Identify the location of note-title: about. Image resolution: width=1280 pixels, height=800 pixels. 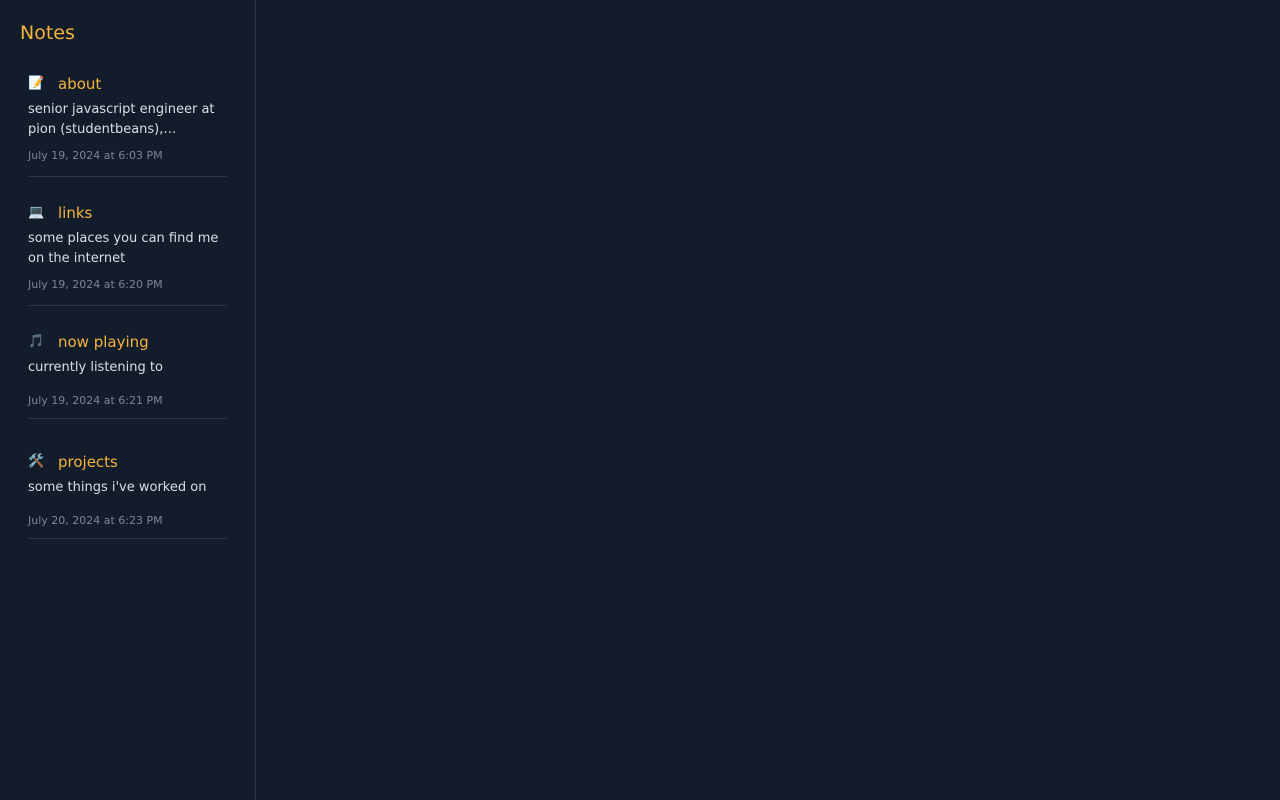
(80, 84).